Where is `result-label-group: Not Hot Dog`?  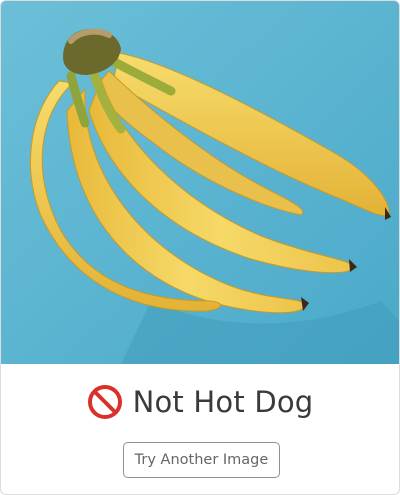 result-label-group: Not Hot Dog is located at coordinates (200, 402).